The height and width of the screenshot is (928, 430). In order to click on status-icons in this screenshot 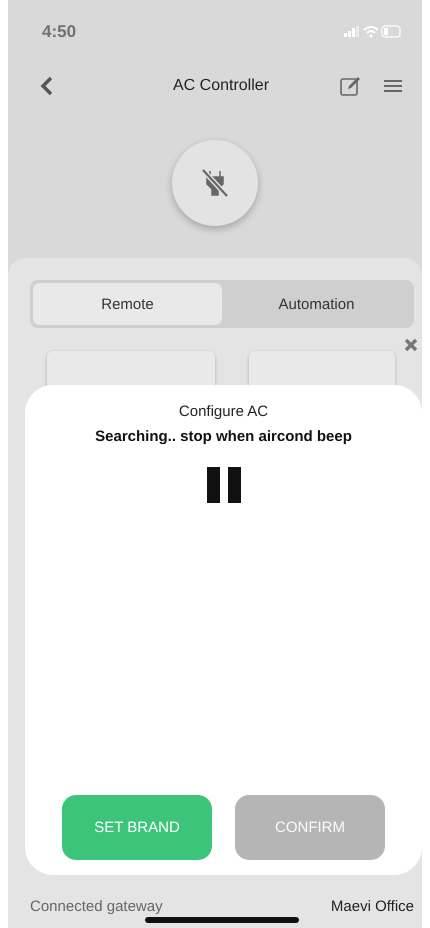, I will do `click(373, 32)`.